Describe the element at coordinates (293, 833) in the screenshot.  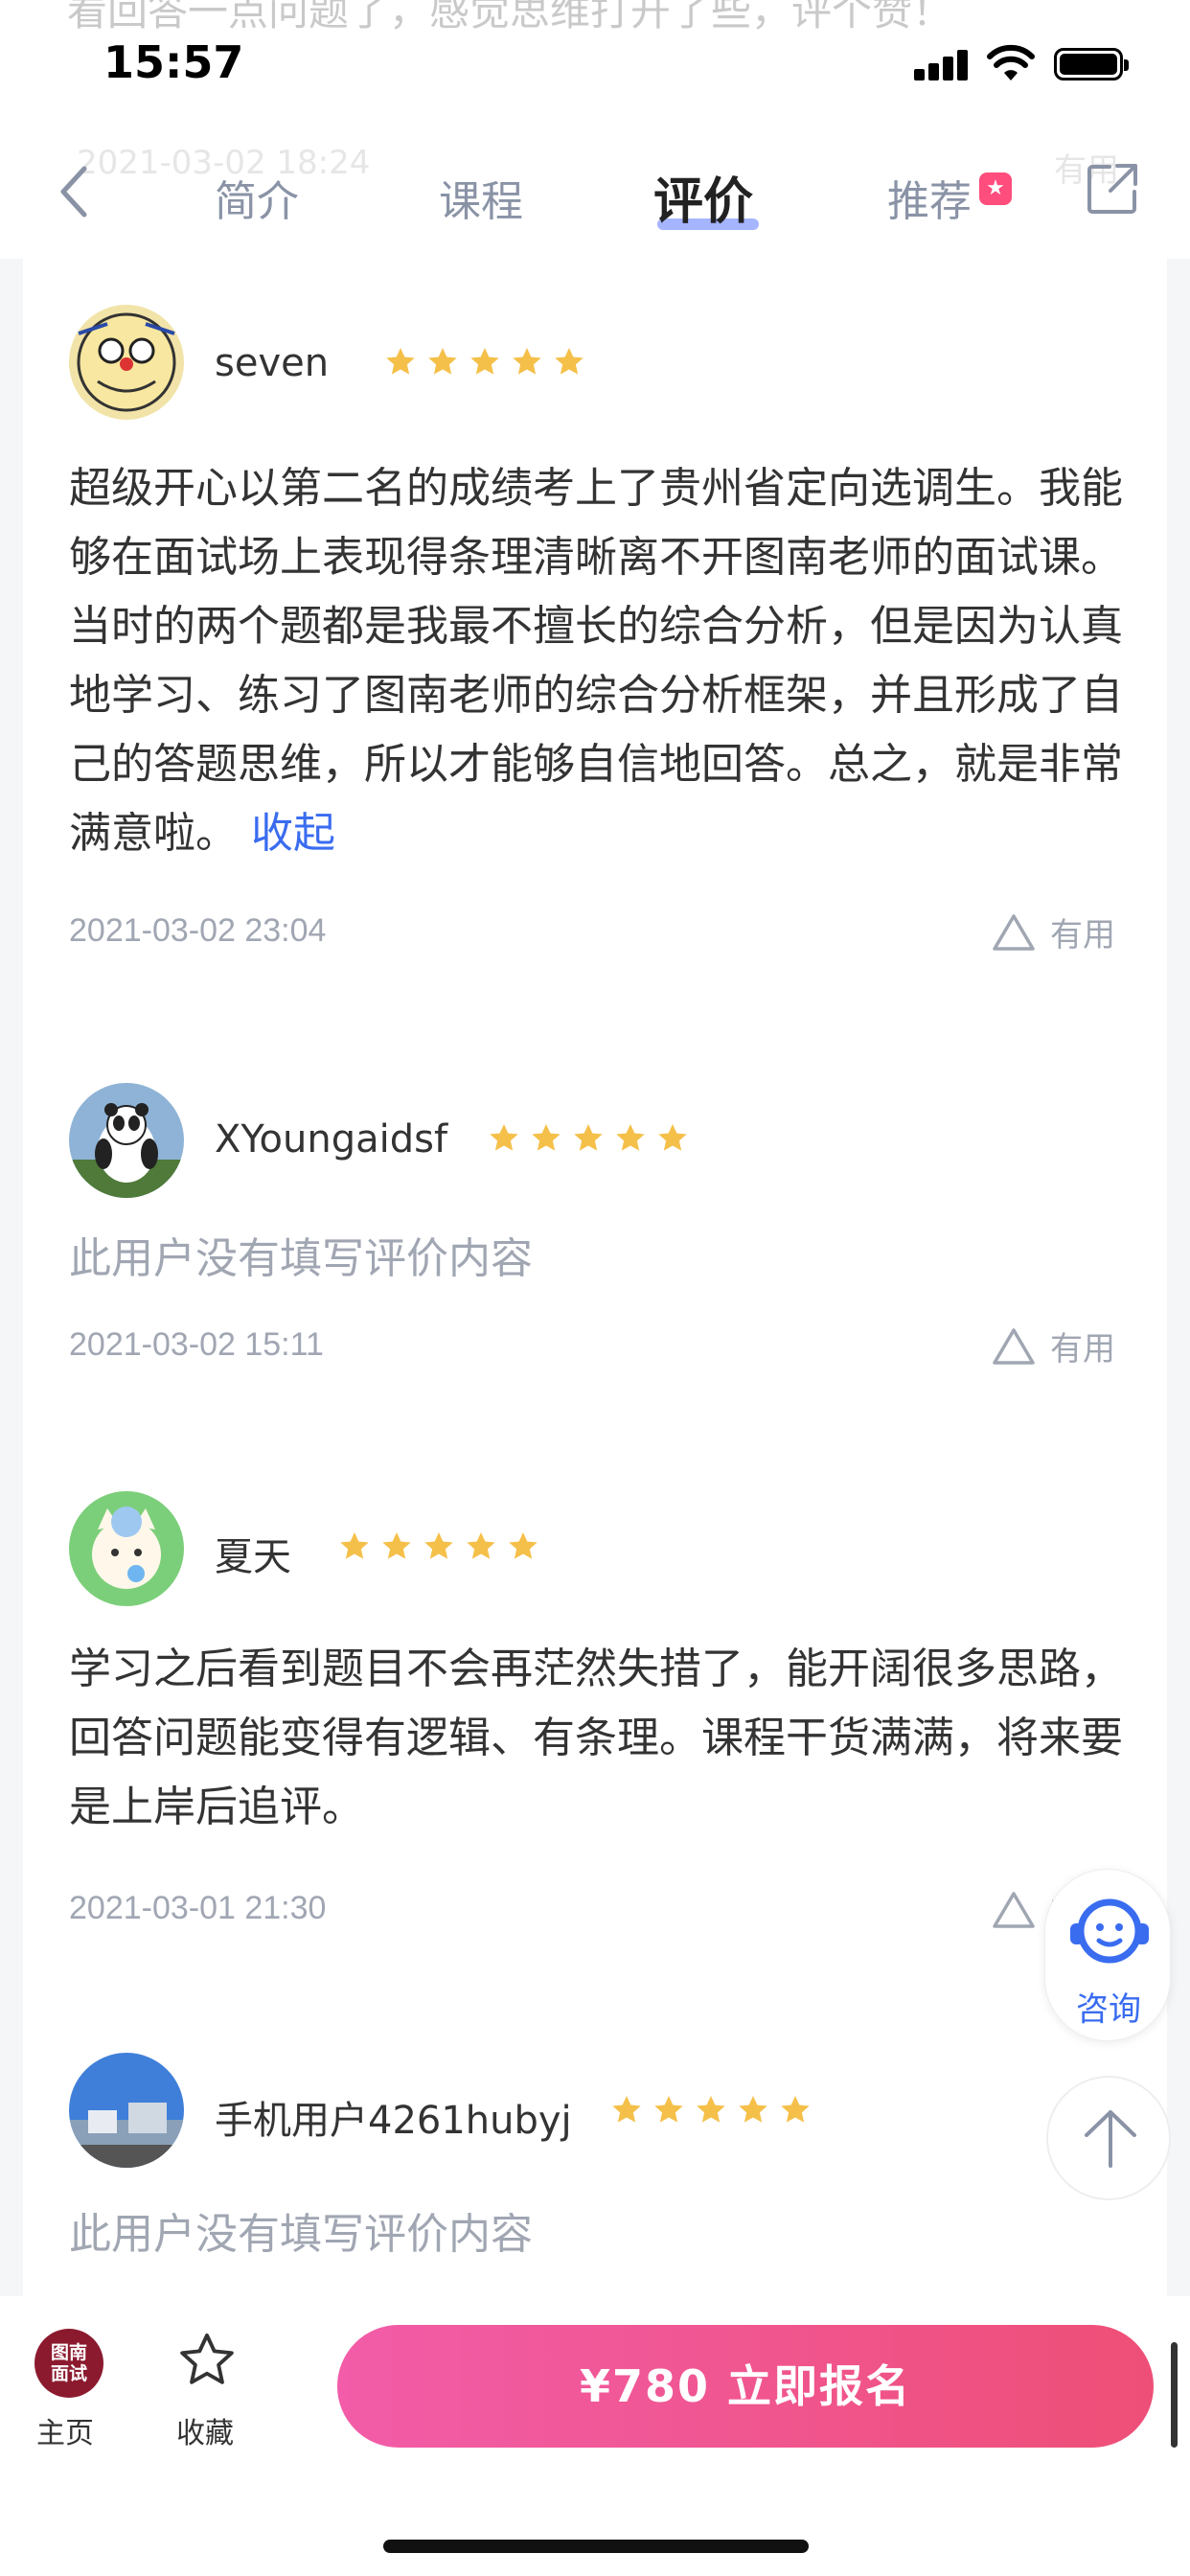
I see `collapse-link: 收起` at that location.